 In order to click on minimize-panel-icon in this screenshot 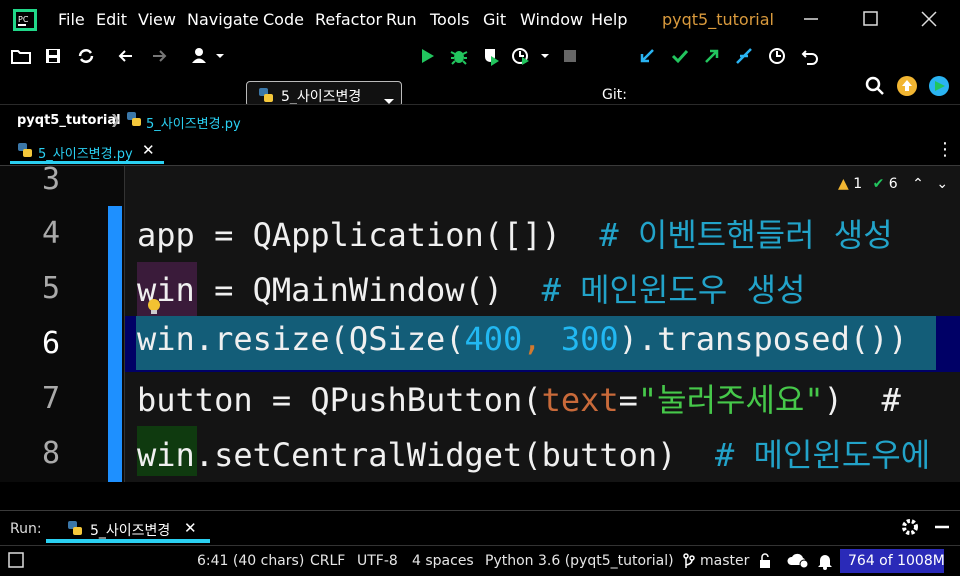, I will do `click(942, 529)`.